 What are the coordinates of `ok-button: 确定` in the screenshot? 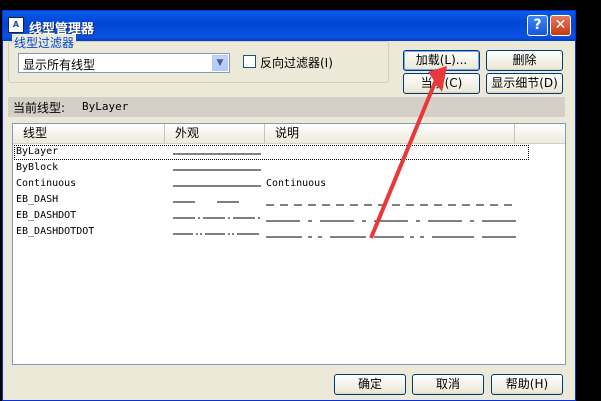 It's located at (370, 384).